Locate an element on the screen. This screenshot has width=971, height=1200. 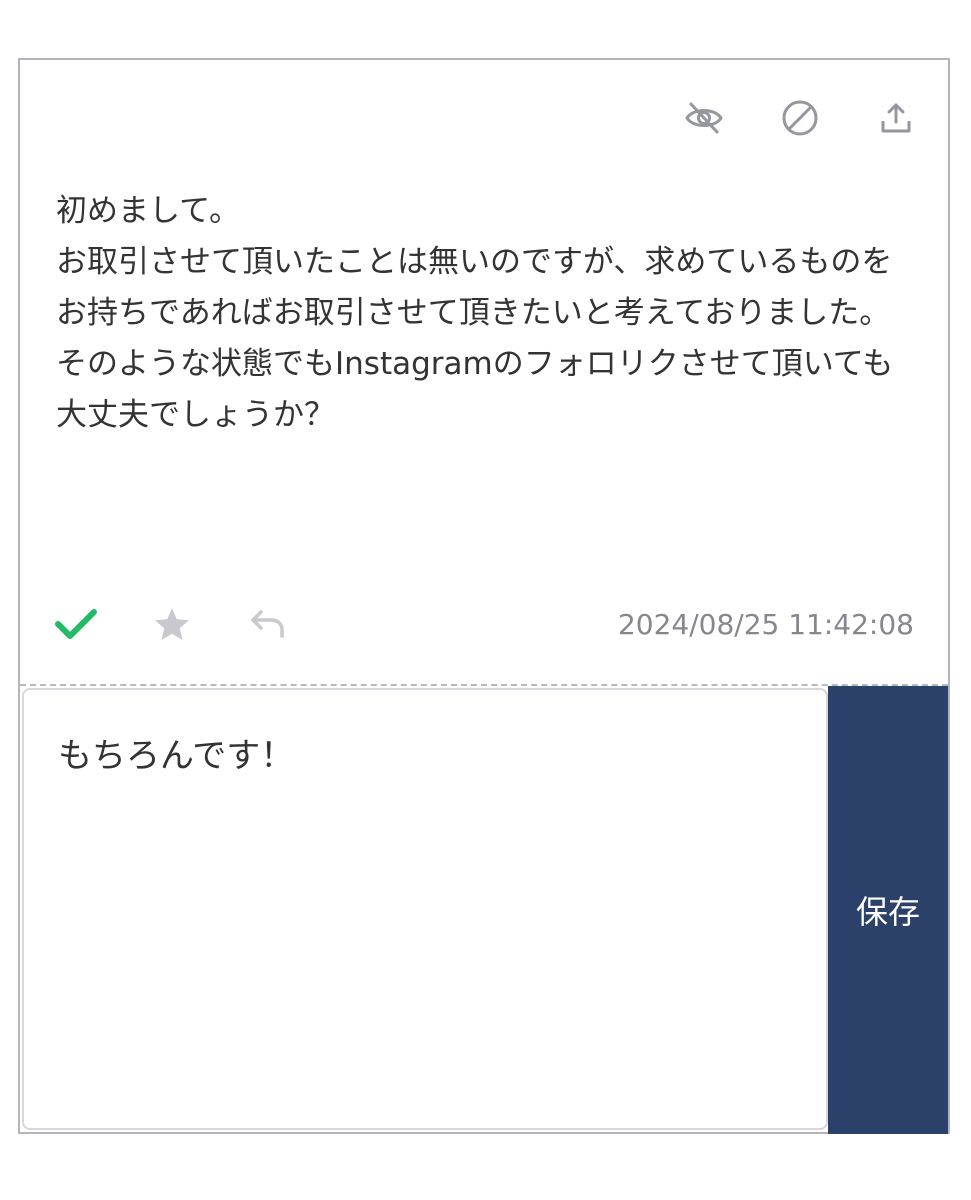
favorite-button is located at coordinates (172, 624).